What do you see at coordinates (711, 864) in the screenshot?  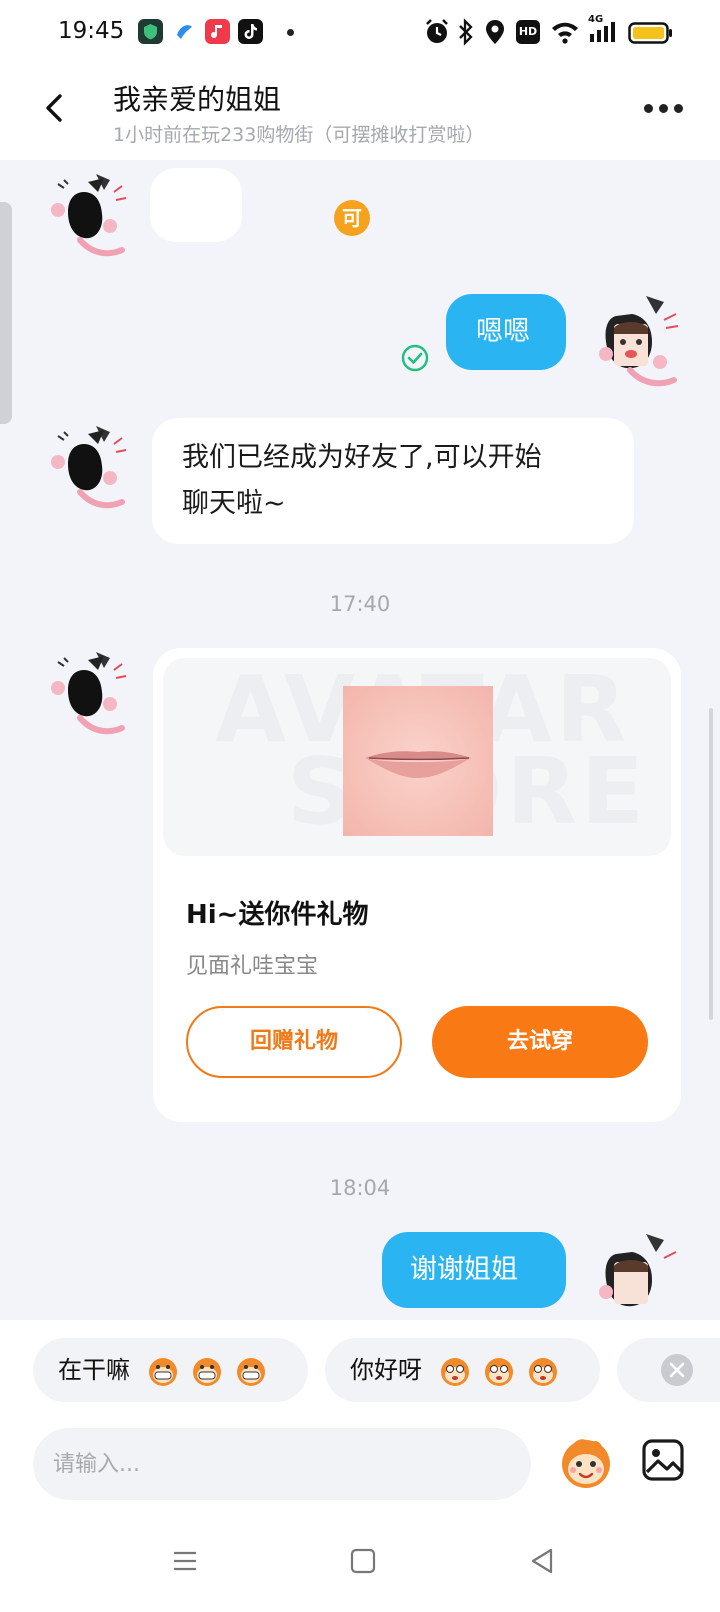 I see `scrollbar` at bounding box center [711, 864].